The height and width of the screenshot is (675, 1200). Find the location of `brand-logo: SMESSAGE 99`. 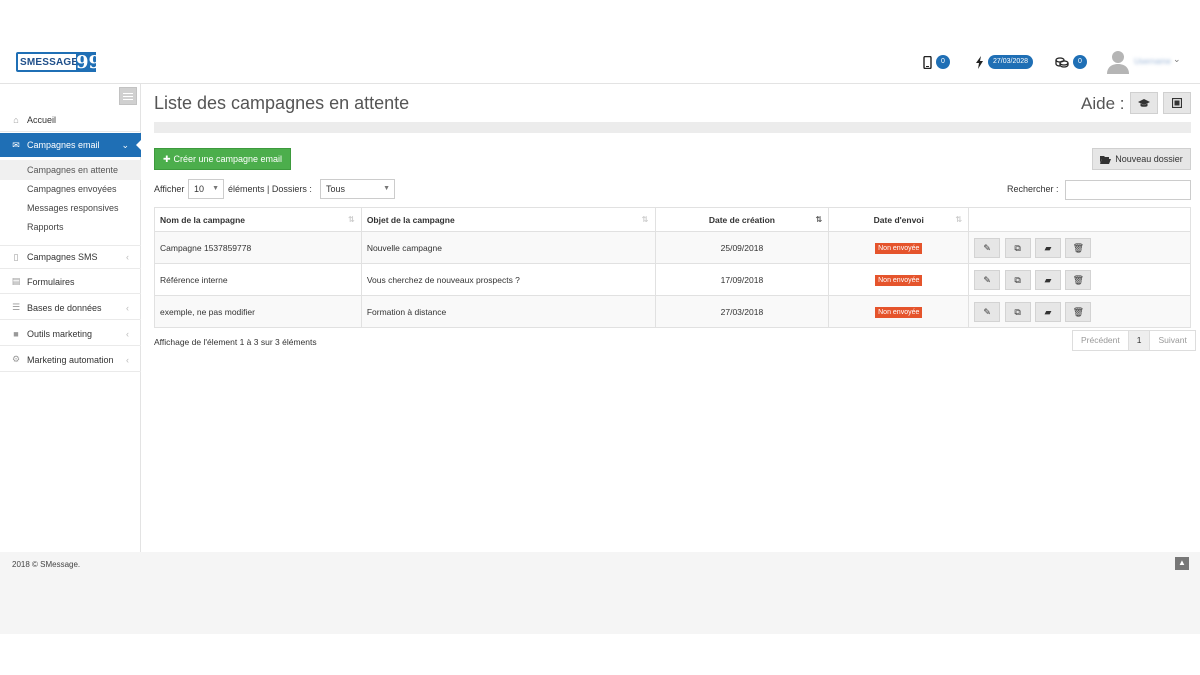

brand-logo: SMESSAGE 99 is located at coordinates (59, 62).